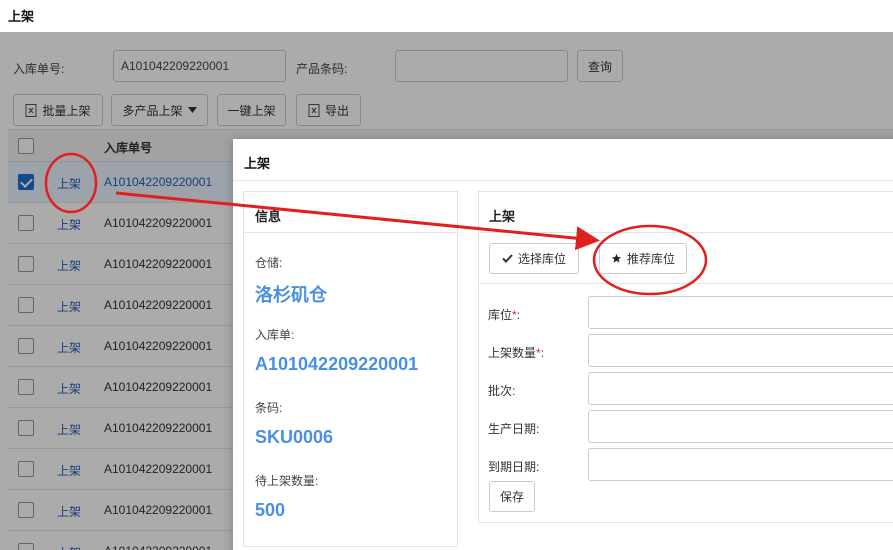 The height and width of the screenshot is (550, 893). I want to click on page-title: 上架, so click(21, 16).